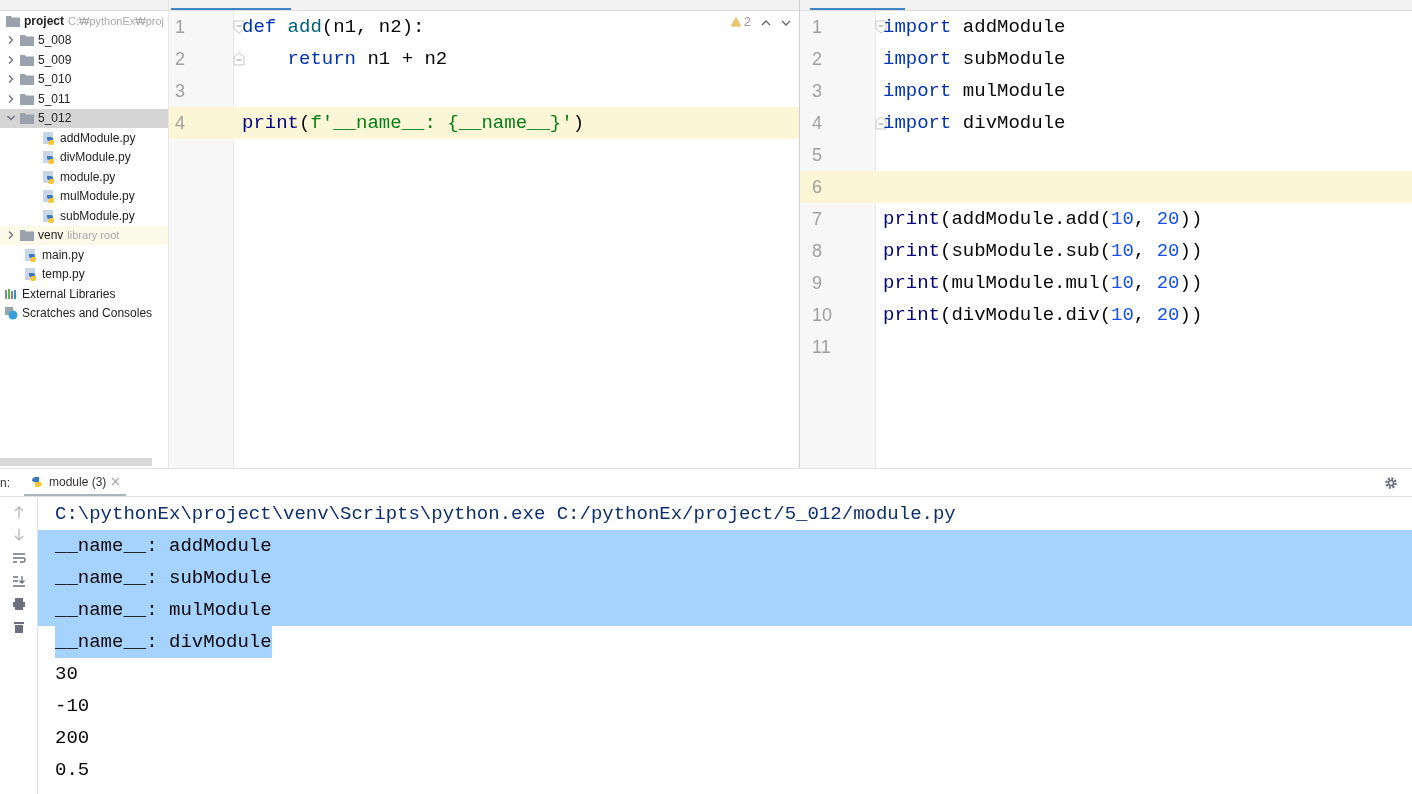  Describe the element at coordinates (18, 627) in the screenshot. I see `trash-icon` at that location.